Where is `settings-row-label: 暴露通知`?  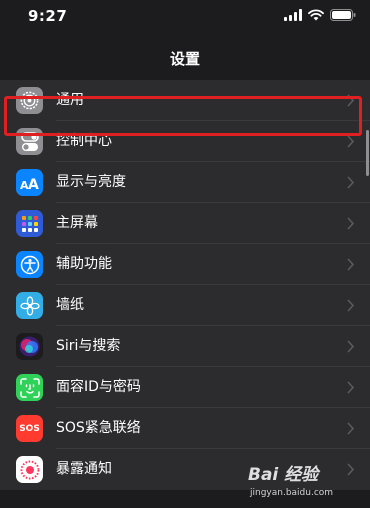
settings-row-label: 暴露通知 is located at coordinates (84, 469).